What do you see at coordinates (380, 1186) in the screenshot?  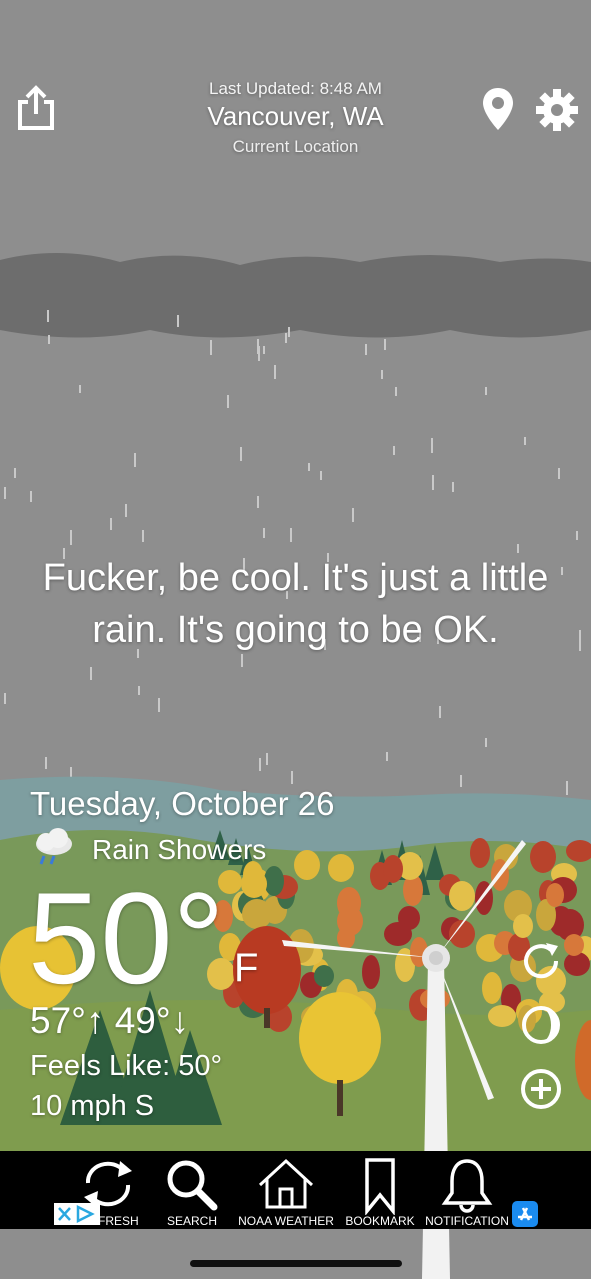 I see `bookmark-icon` at bounding box center [380, 1186].